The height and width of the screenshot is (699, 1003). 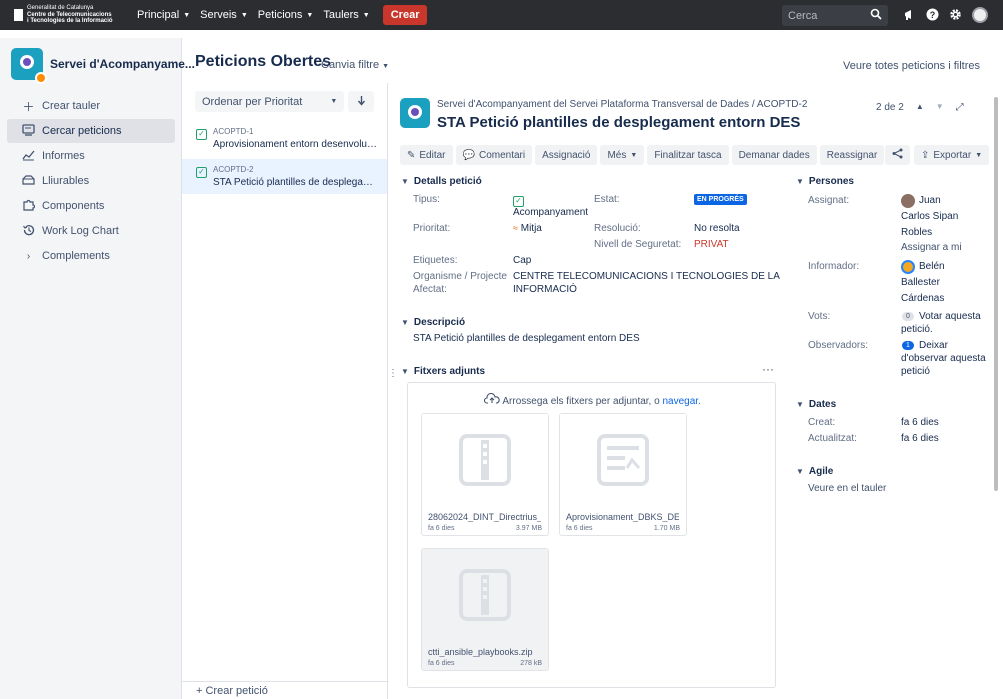 I want to click on section-details-title: Detalls petició, so click(x=447, y=181).